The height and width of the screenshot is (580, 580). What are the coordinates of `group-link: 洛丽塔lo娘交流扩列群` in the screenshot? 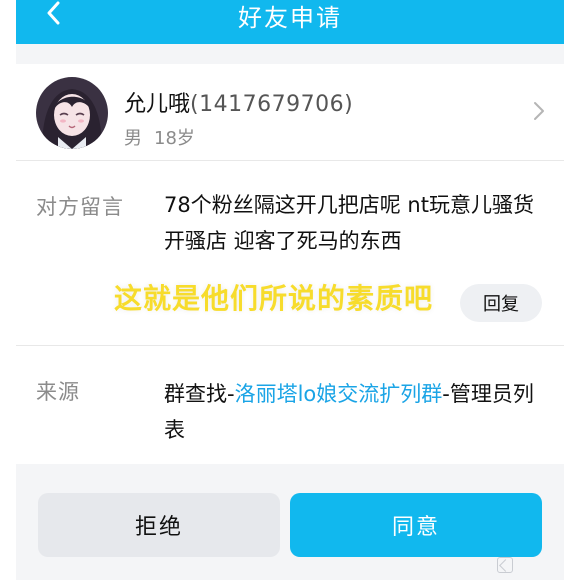 It's located at (339, 394).